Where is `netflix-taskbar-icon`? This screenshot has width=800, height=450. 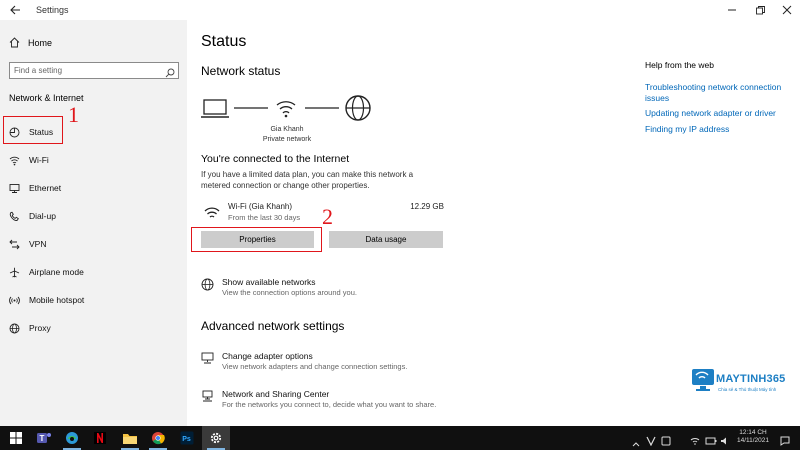
netflix-taskbar-icon is located at coordinates (100, 438).